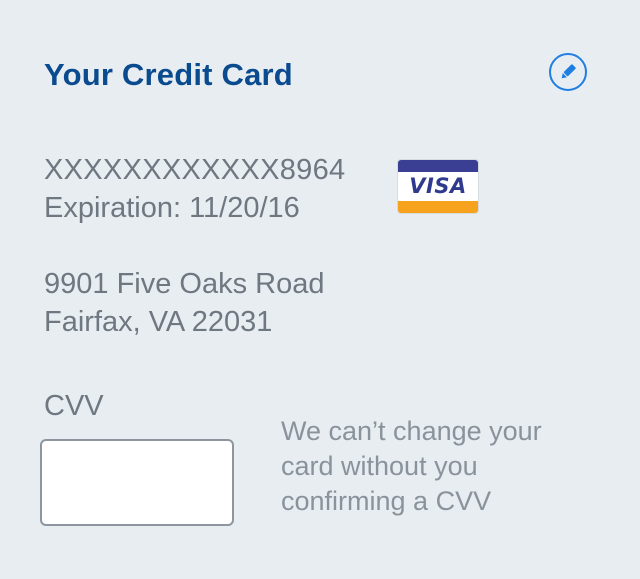 The image size is (640, 579). Describe the element at coordinates (438, 166) in the screenshot. I see `visa-logo-top-band` at that location.